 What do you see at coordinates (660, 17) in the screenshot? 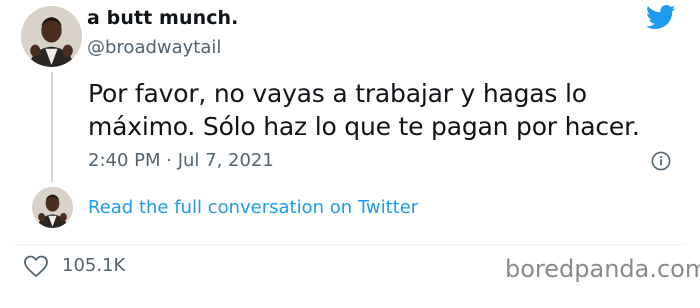
I see `twitter-bird-icon` at bounding box center [660, 17].